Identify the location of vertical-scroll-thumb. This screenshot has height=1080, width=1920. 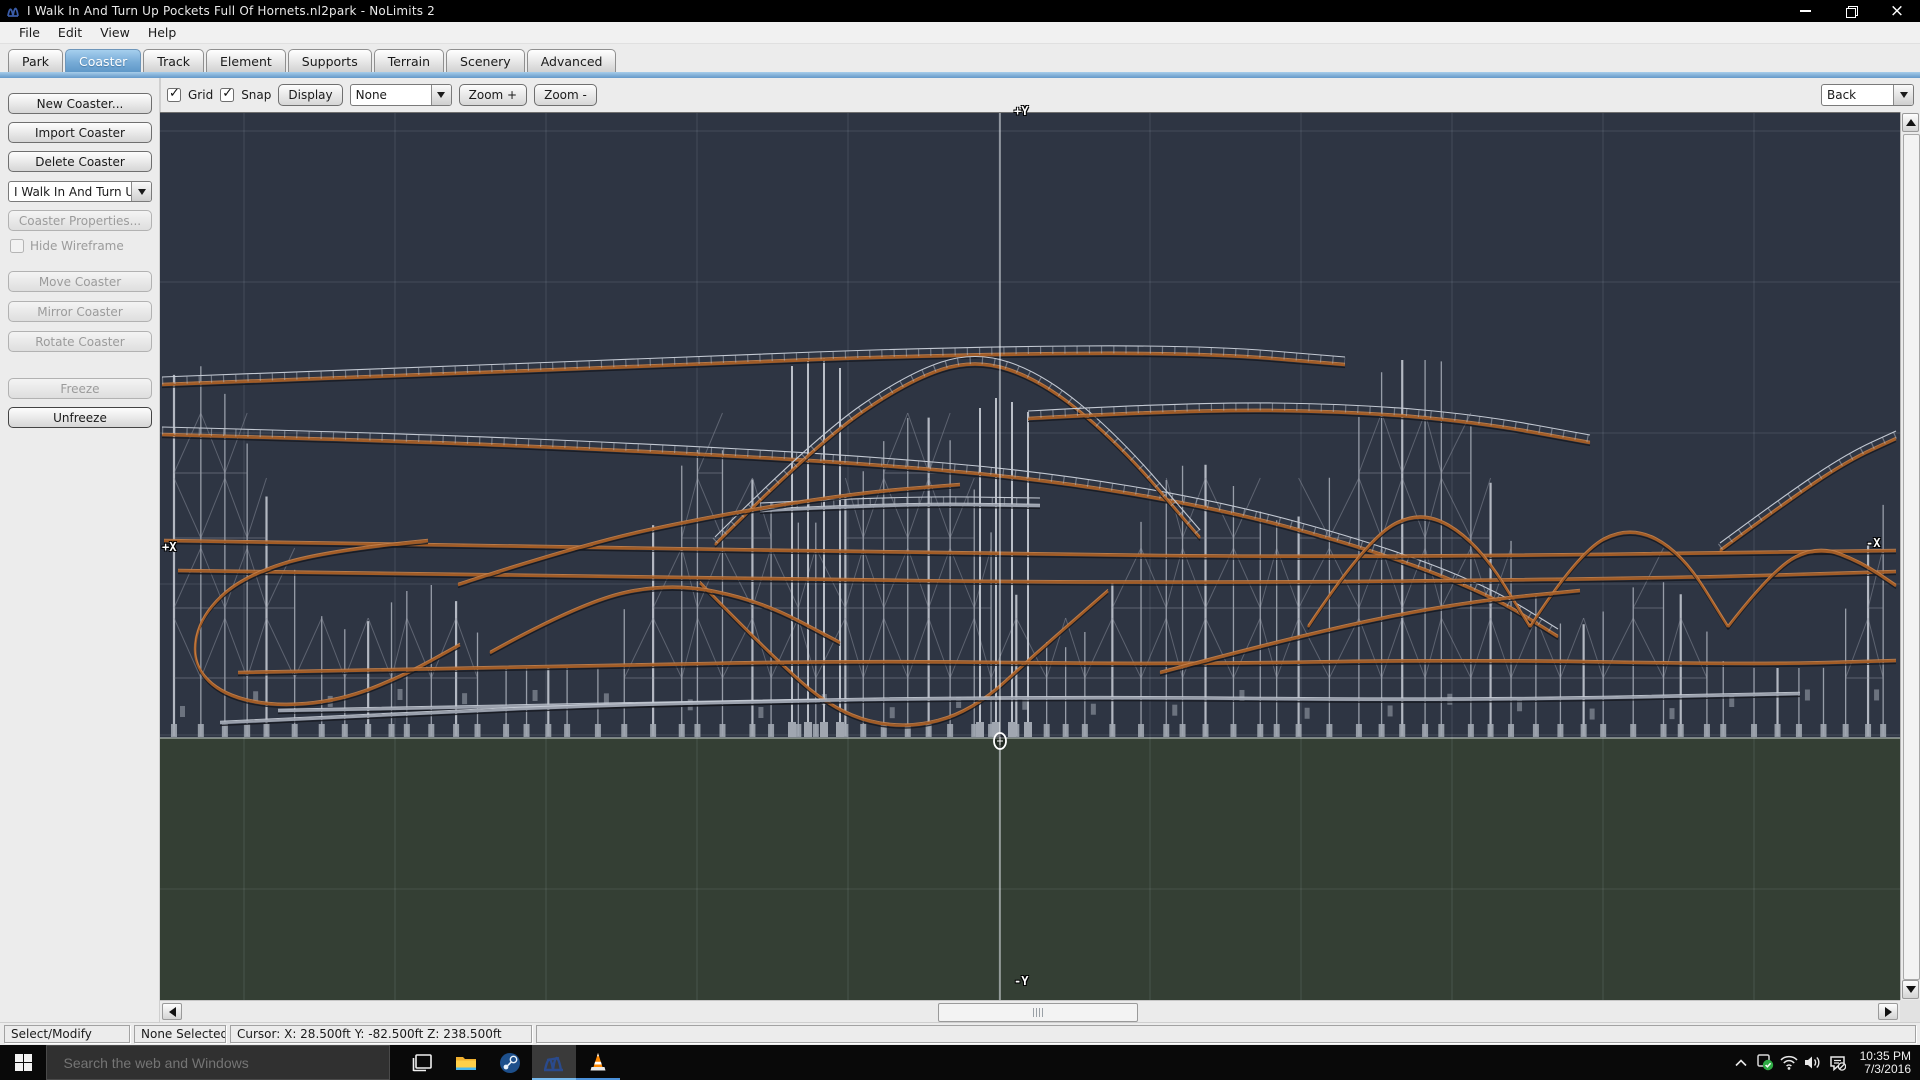
(1911, 557).